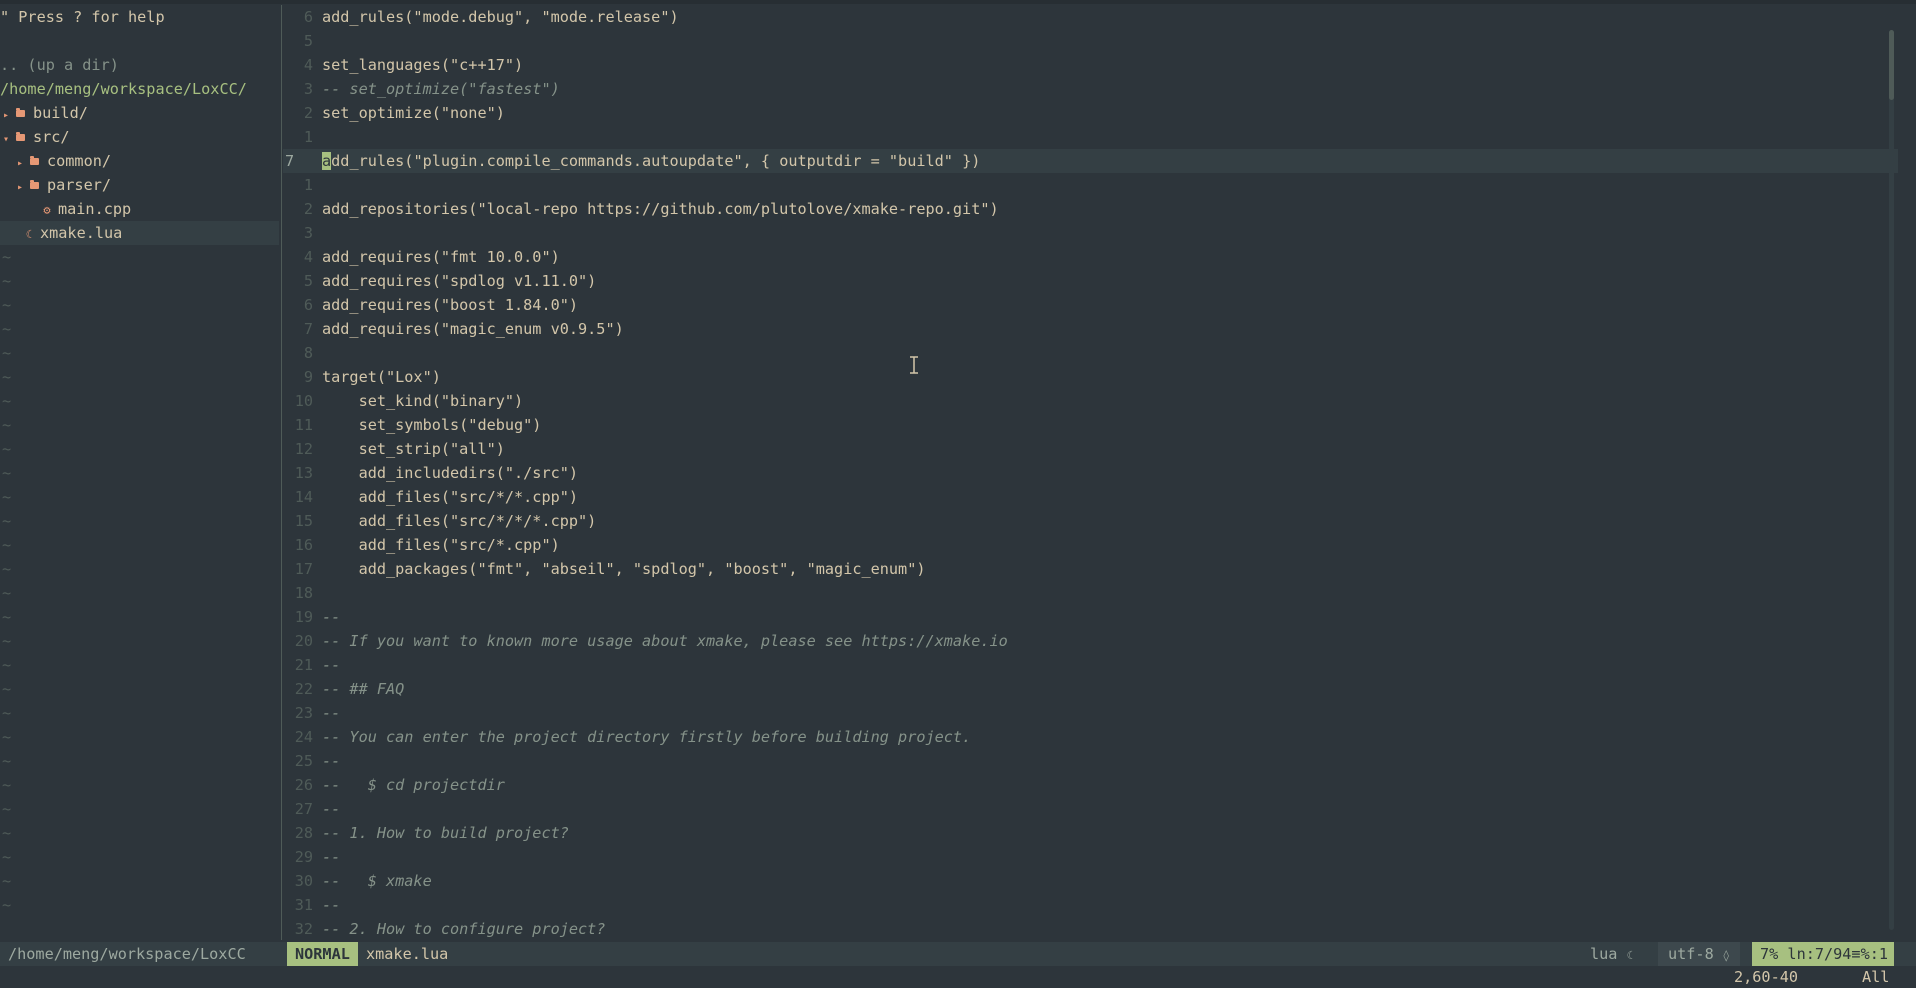 This screenshot has width=1916, height=988. I want to click on line-number: 6, so click(308, 305).